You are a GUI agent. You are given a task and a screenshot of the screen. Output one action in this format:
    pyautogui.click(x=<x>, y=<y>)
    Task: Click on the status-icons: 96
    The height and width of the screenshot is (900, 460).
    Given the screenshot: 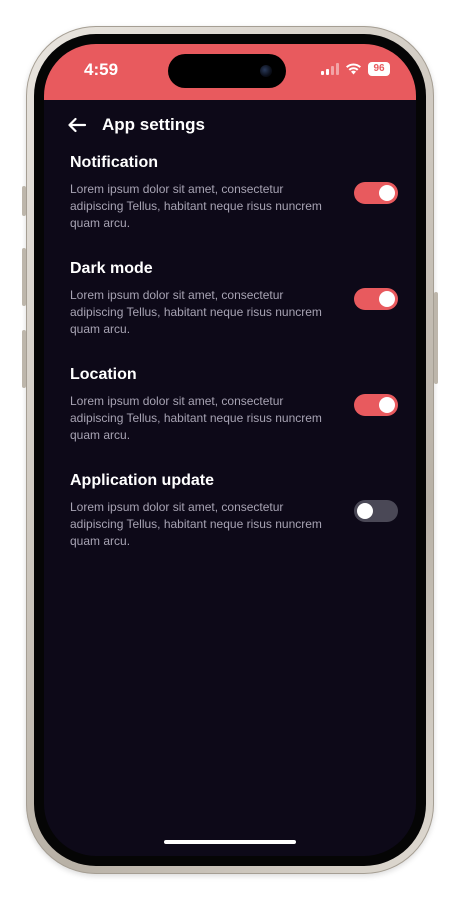 What is the action you would take?
    pyautogui.click(x=355, y=69)
    